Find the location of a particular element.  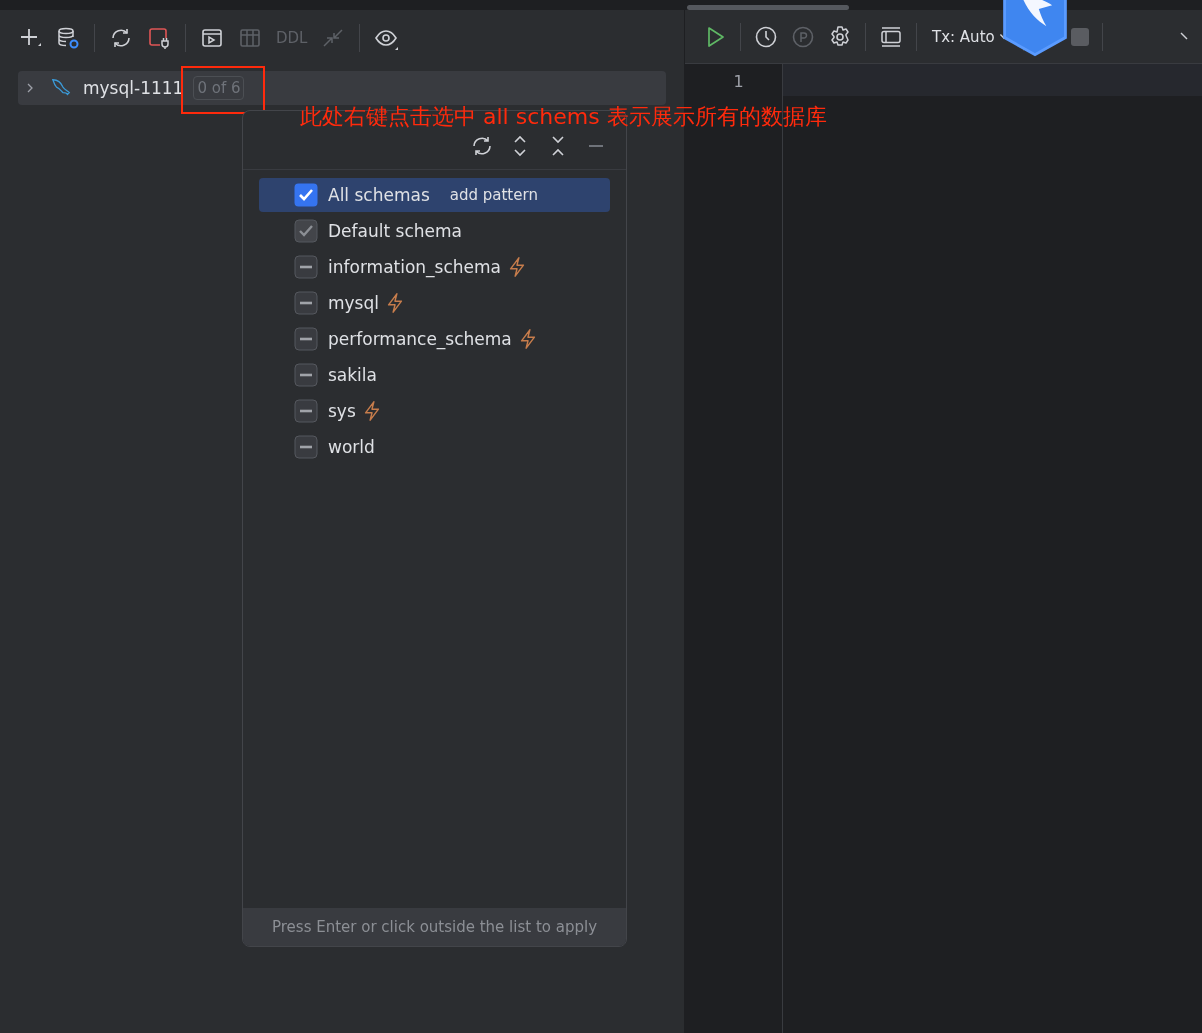

apply-hint: Press Enter or click outside the list to apply is located at coordinates (434, 927).